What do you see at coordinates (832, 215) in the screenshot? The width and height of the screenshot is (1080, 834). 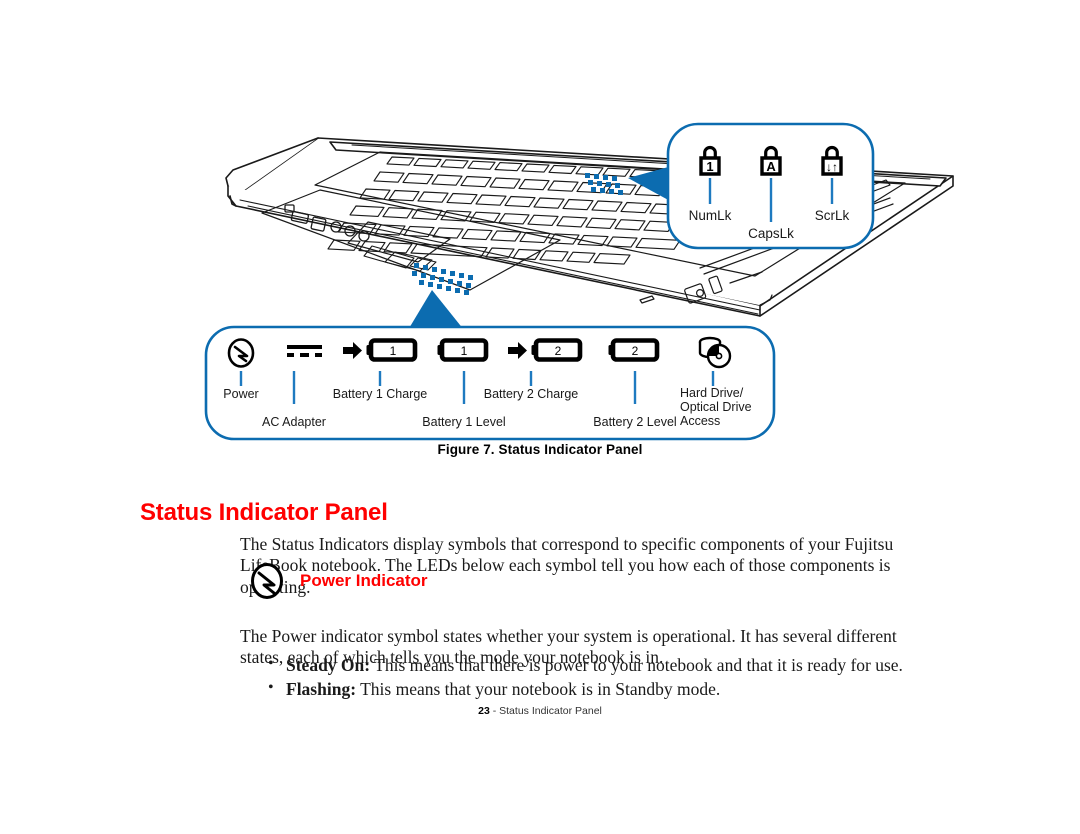 I see `label-scrlk: ScrLk` at bounding box center [832, 215].